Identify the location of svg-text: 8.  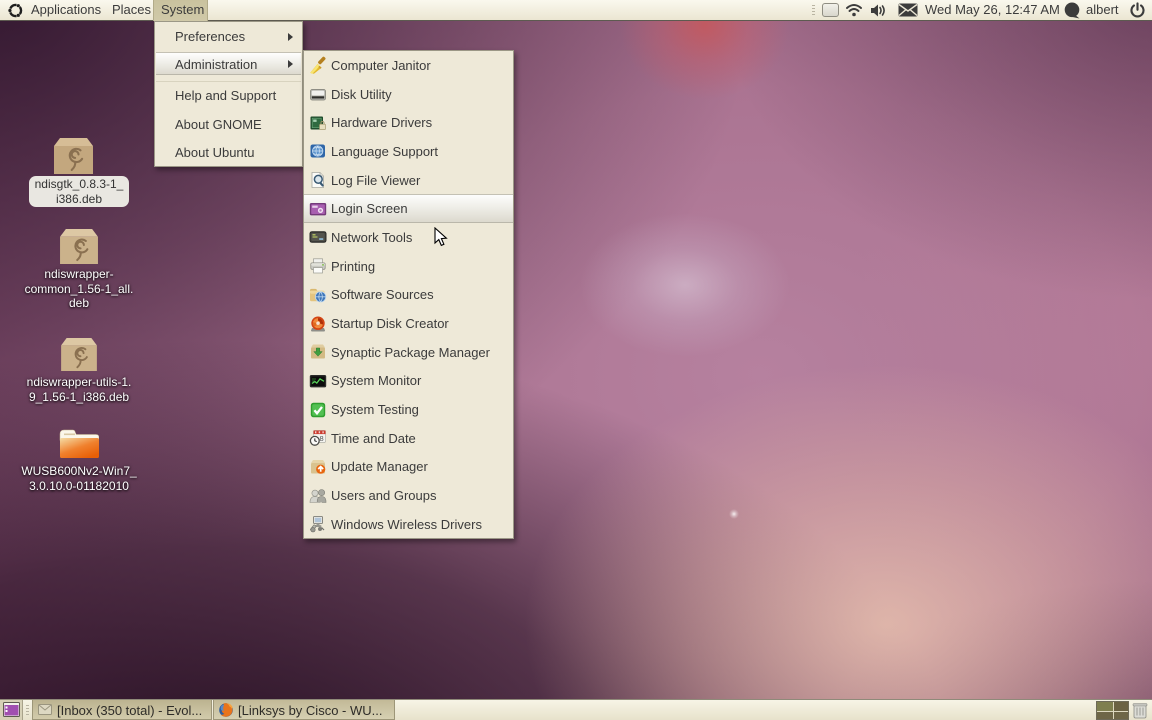
(322, 438).